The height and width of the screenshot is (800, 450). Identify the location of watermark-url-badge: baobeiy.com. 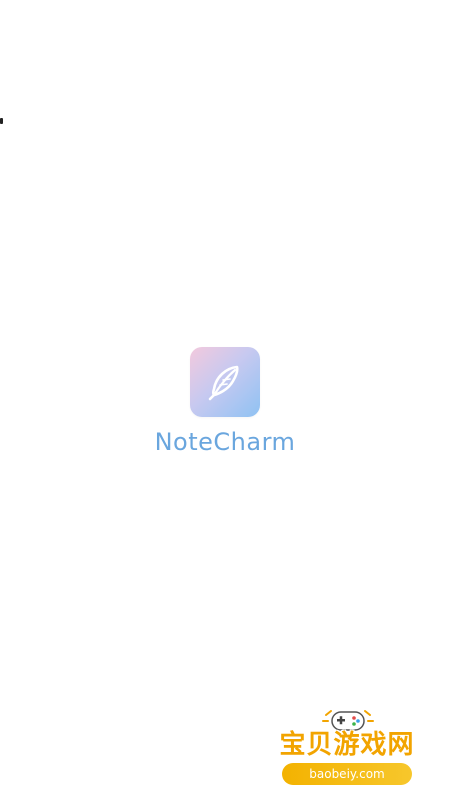
(347, 774).